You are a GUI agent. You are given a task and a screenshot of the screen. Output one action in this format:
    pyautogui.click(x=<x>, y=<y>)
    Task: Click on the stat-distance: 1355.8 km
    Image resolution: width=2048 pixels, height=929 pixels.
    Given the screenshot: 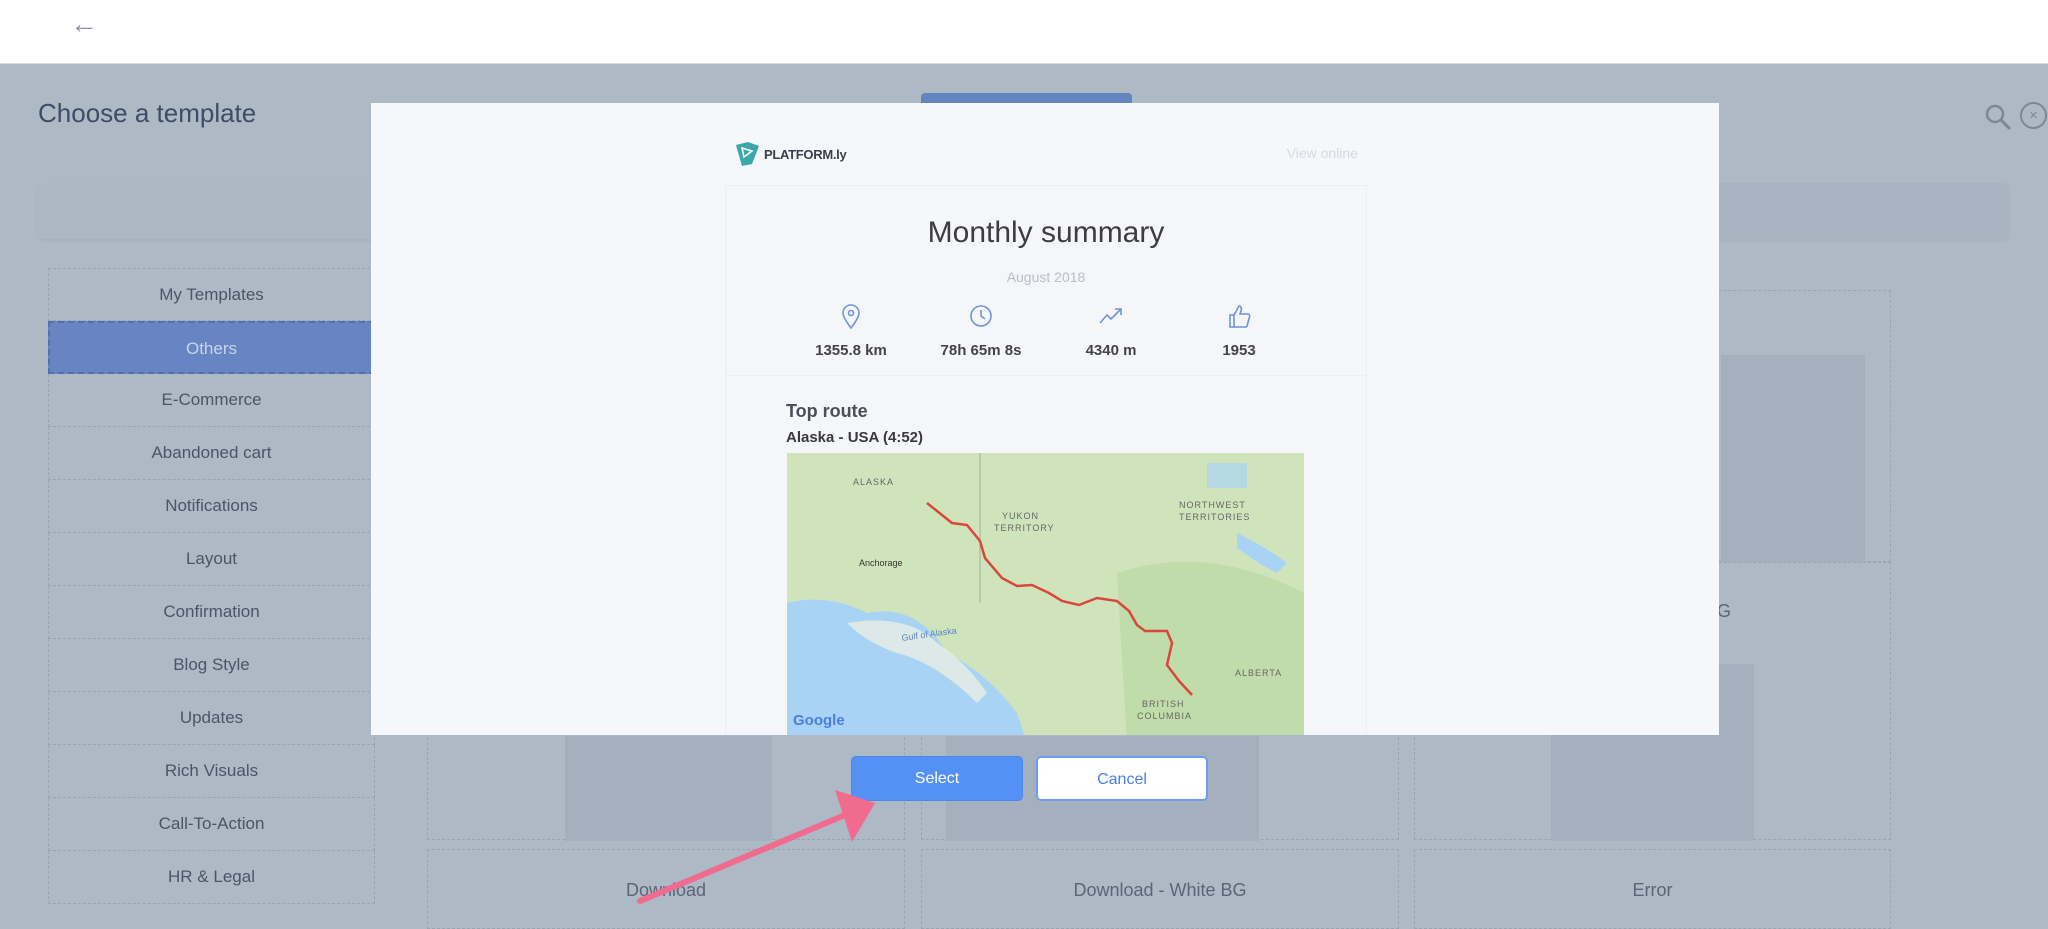 What is the action you would take?
    pyautogui.click(x=851, y=330)
    